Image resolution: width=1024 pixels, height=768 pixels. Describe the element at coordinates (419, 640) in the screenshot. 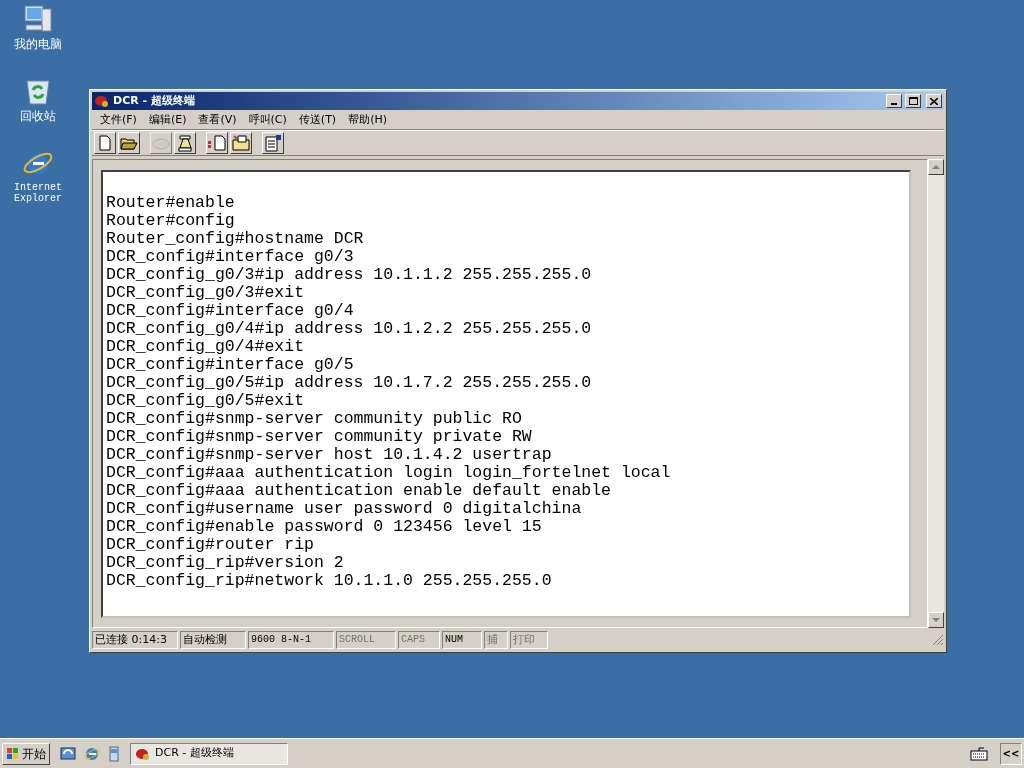

I see `status-field: CAPS` at that location.